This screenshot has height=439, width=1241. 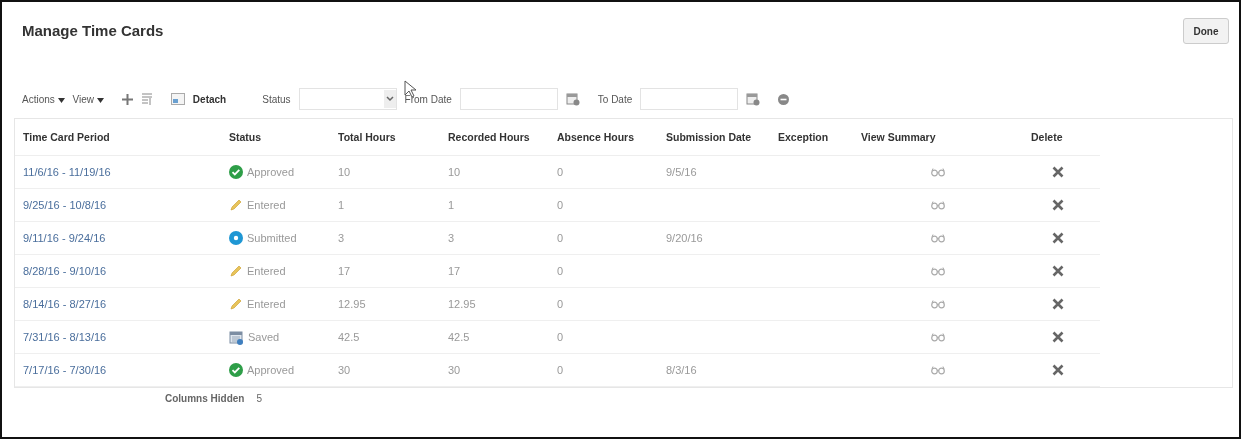 I want to click on column-header: Time Card Period, so click(x=118, y=137).